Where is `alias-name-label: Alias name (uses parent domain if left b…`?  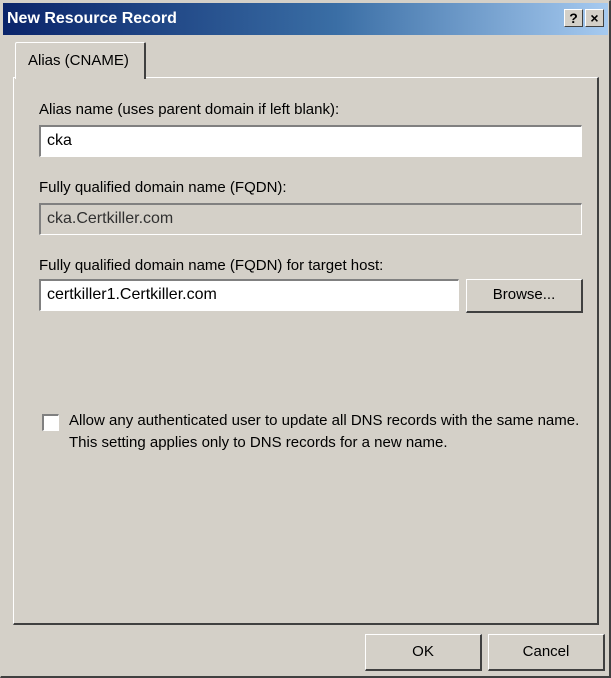 alias-name-label: Alias name (uses parent domain if left b… is located at coordinates (189, 109).